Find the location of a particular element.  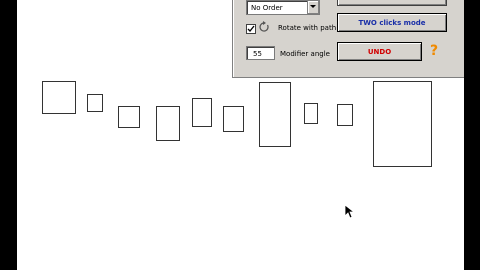

mouse-cursor-icon is located at coordinates (350, 212).